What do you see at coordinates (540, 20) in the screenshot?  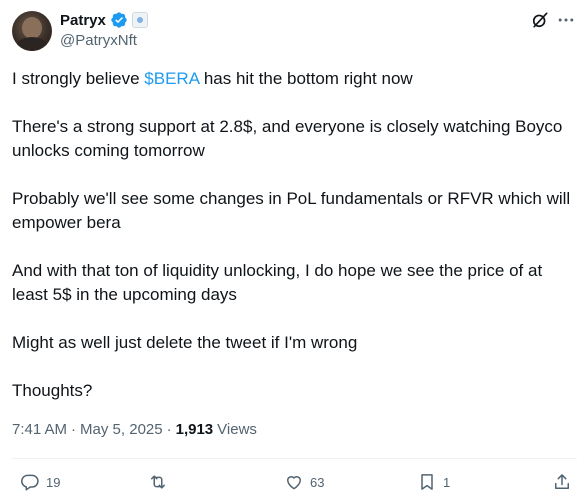 I see `grok-icon` at bounding box center [540, 20].